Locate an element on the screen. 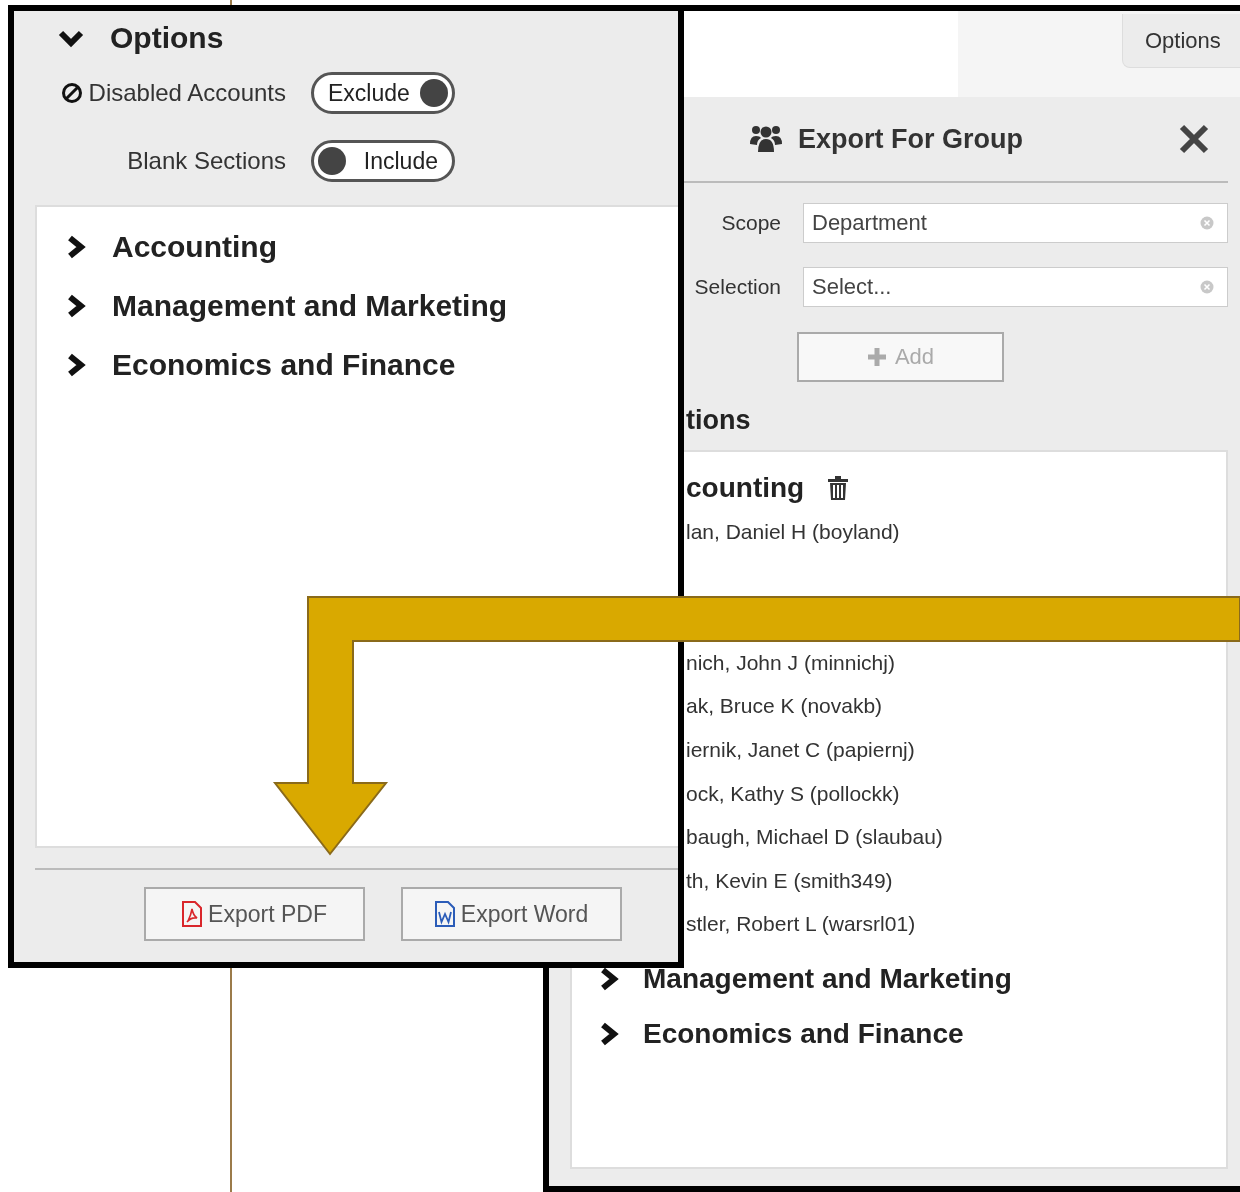 The image size is (1240, 1192). field-label: Selection is located at coordinates (737, 287).